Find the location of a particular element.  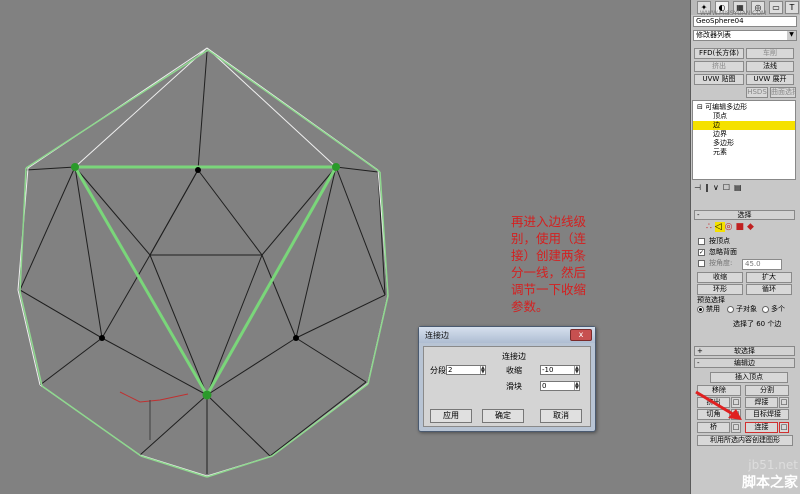

selection-rollout-title: 选择 is located at coordinates (744, 215).